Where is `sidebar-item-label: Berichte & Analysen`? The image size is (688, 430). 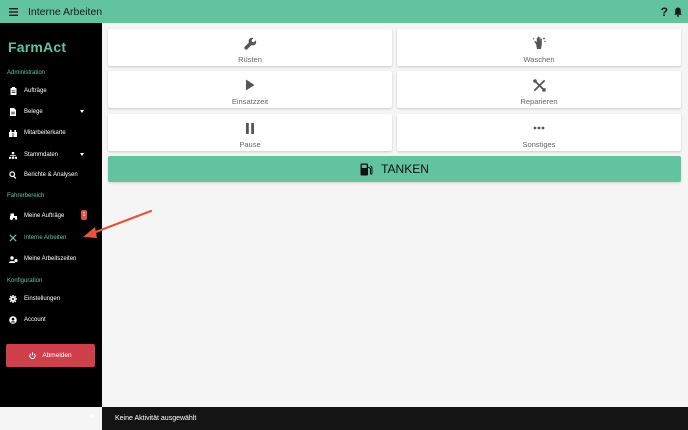
sidebar-item-label: Berichte & Analysen is located at coordinates (51, 175).